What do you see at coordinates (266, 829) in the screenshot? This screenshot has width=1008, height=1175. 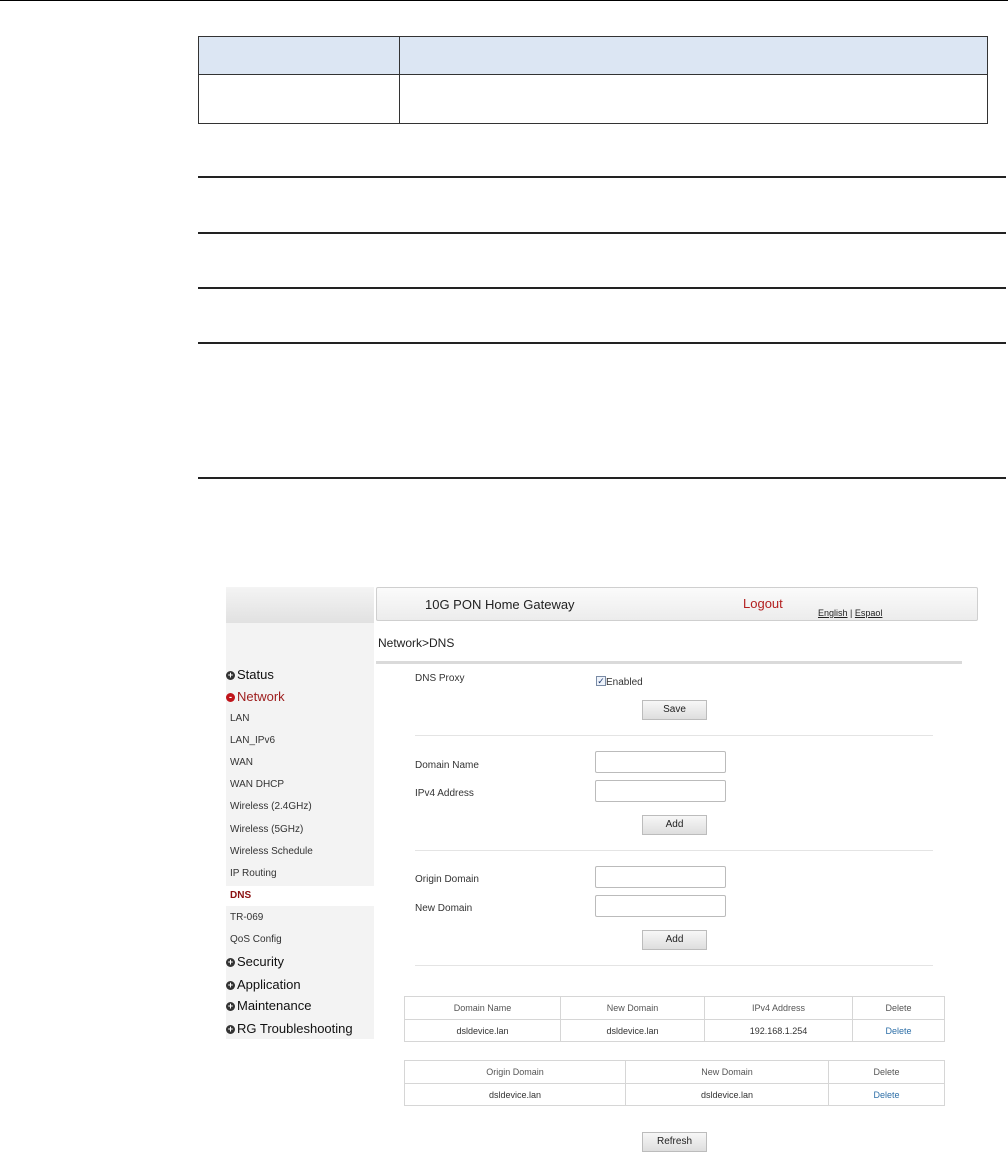 I see `sidebar-item-wireless-5ghz: Wireless (5GHz)` at bounding box center [266, 829].